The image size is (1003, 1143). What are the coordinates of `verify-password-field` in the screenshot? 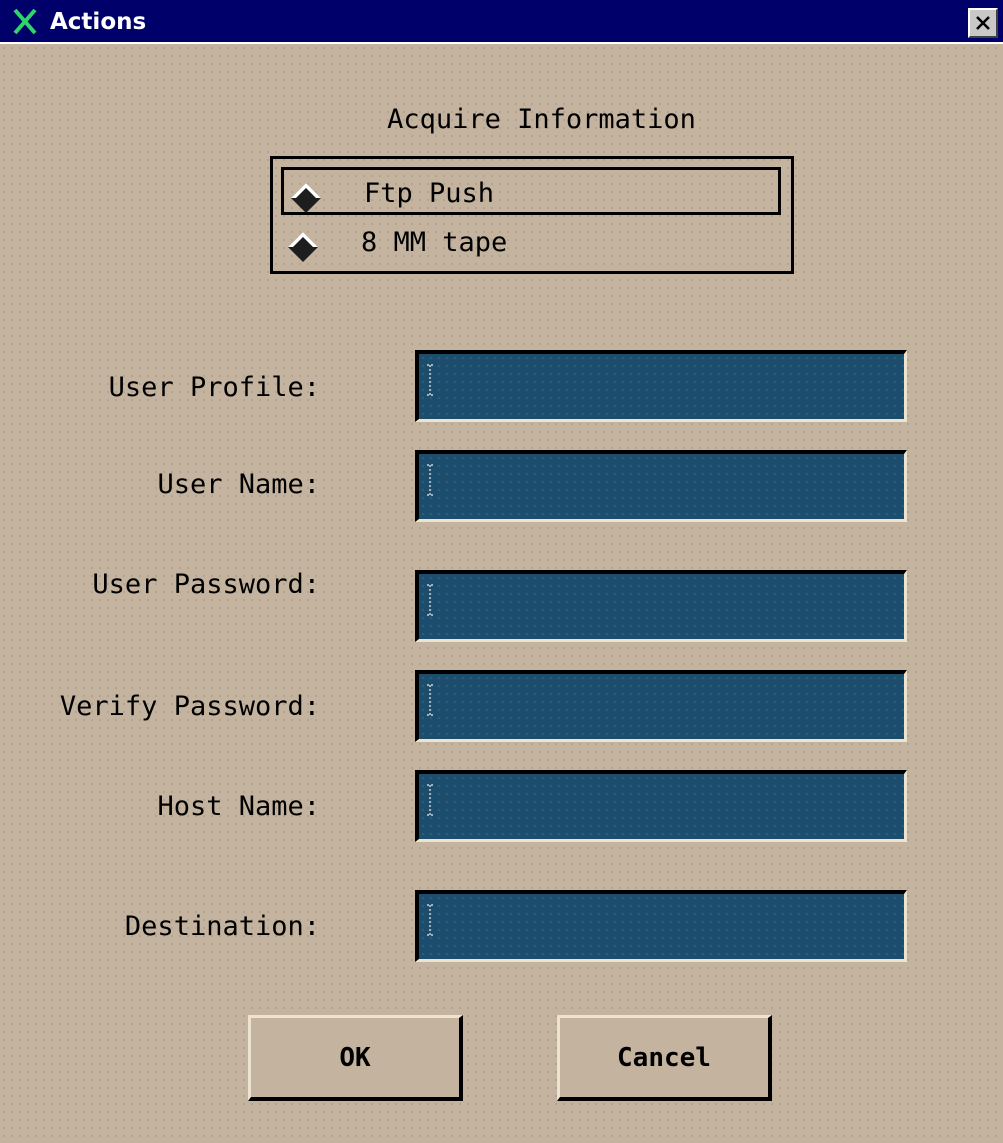 It's located at (661, 706).